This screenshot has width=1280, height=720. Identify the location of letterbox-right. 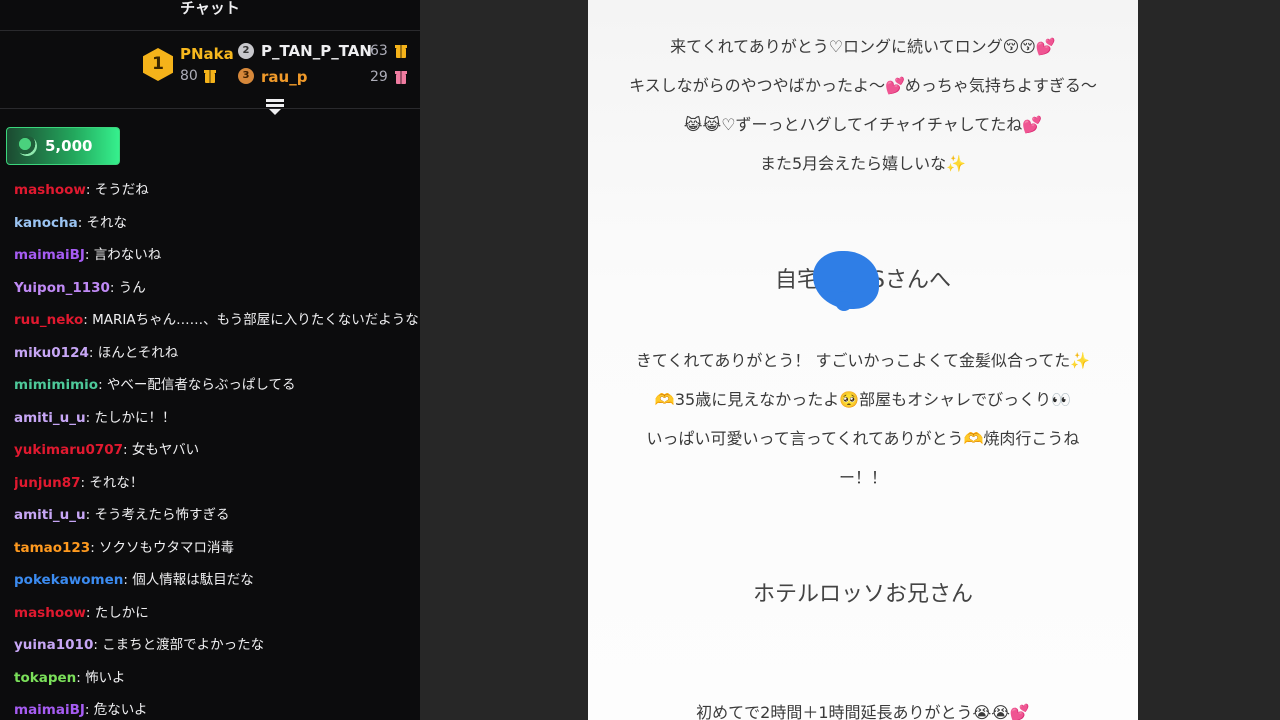
(1209, 360).